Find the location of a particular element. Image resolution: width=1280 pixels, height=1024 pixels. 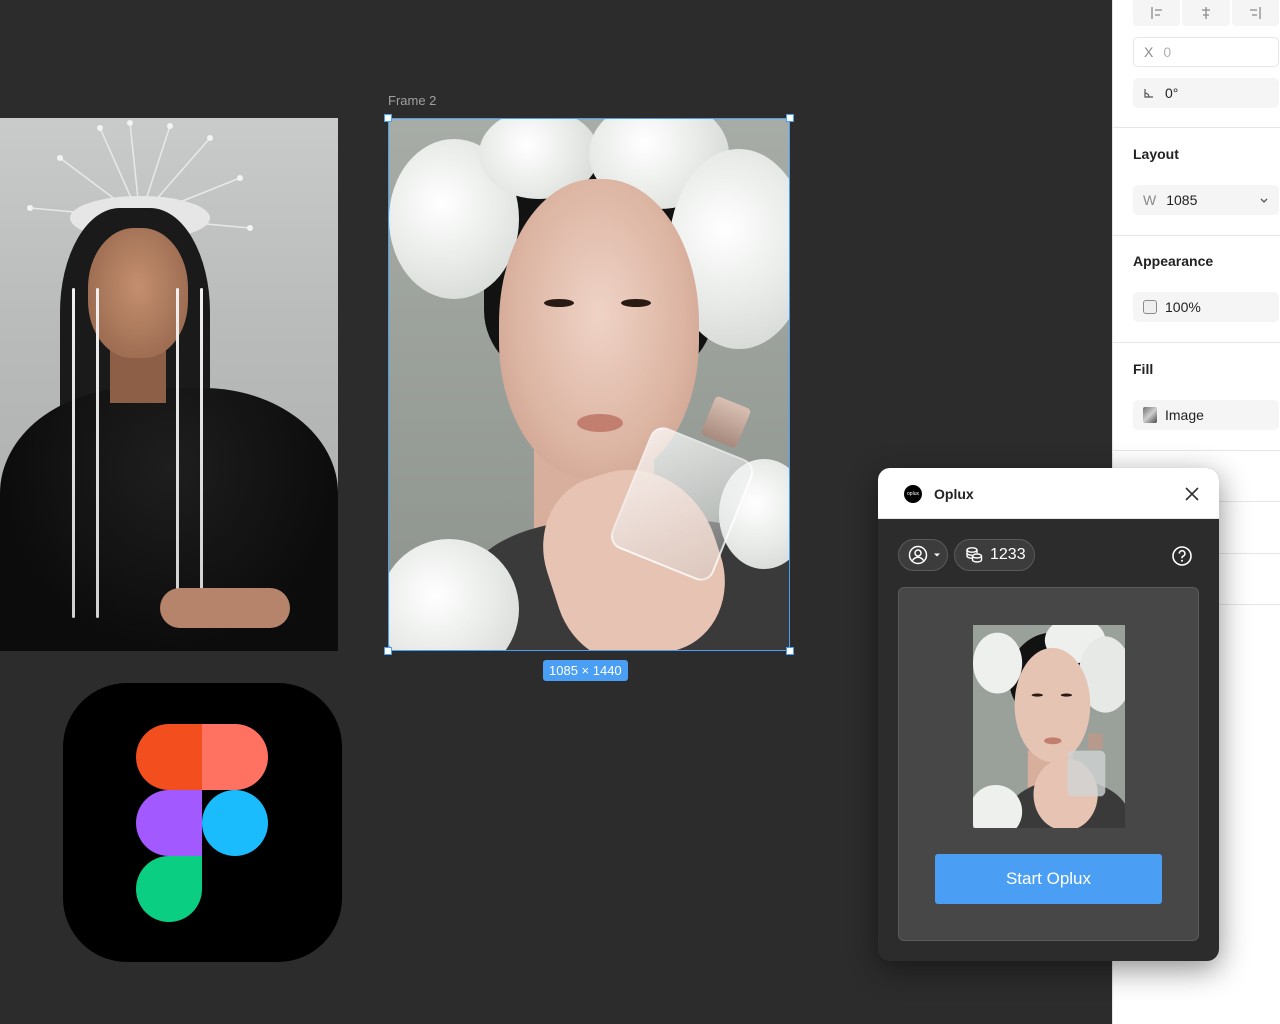

image-fill-swatch is located at coordinates (1150, 415).